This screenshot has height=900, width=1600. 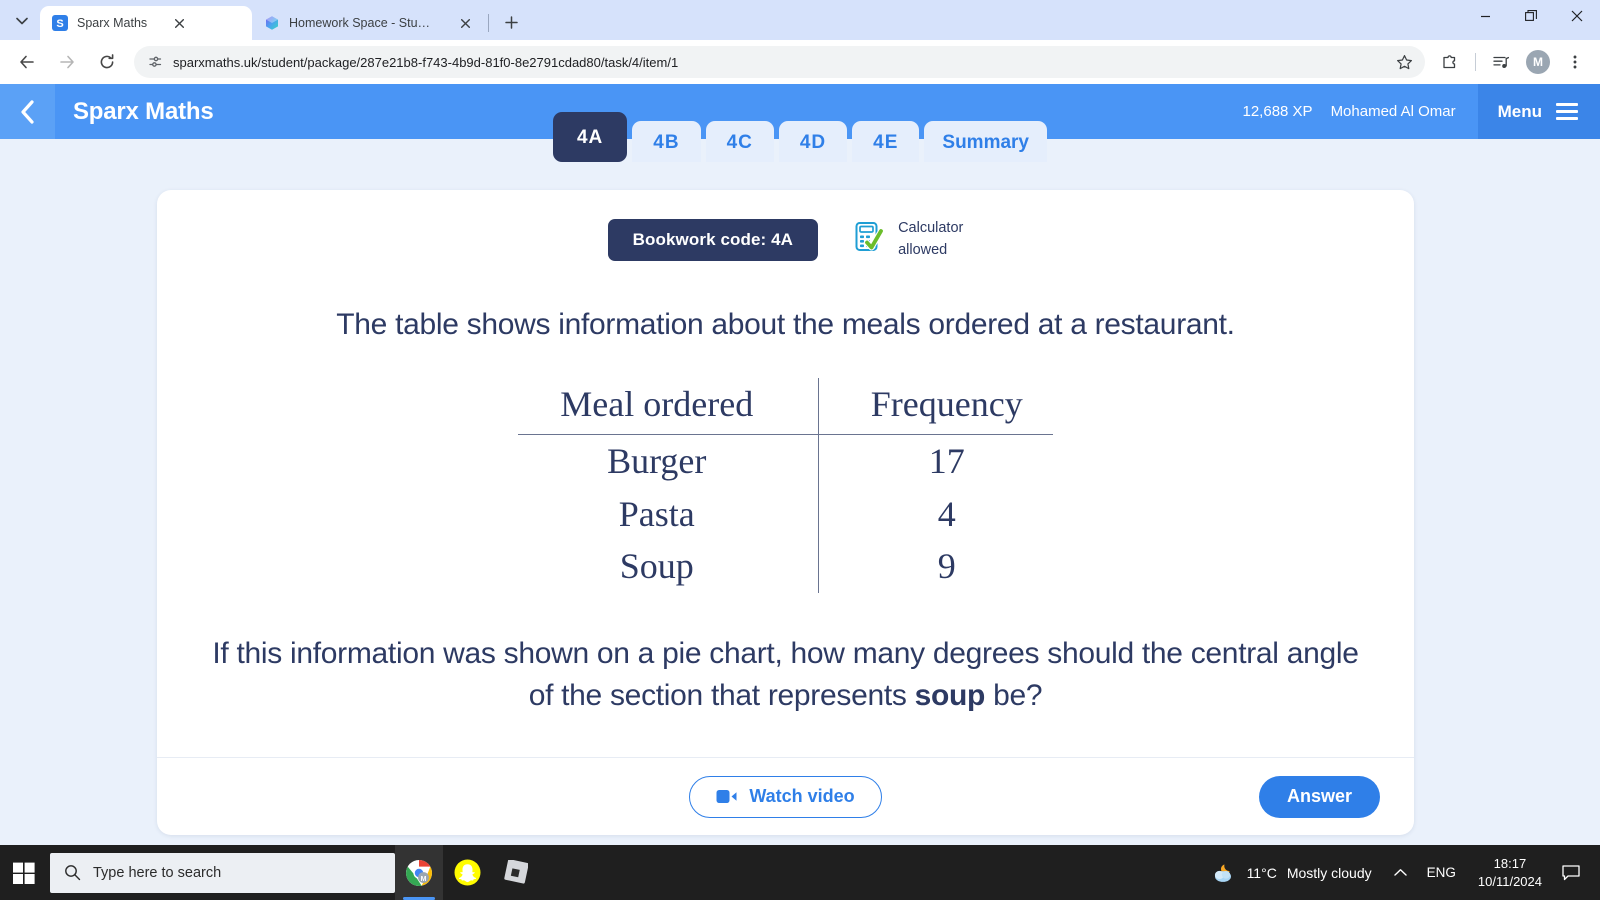 What do you see at coordinates (1450, 62) in the screenshot?
I see `extensions-puzzle-icon` at bounding box center [1450, 62].